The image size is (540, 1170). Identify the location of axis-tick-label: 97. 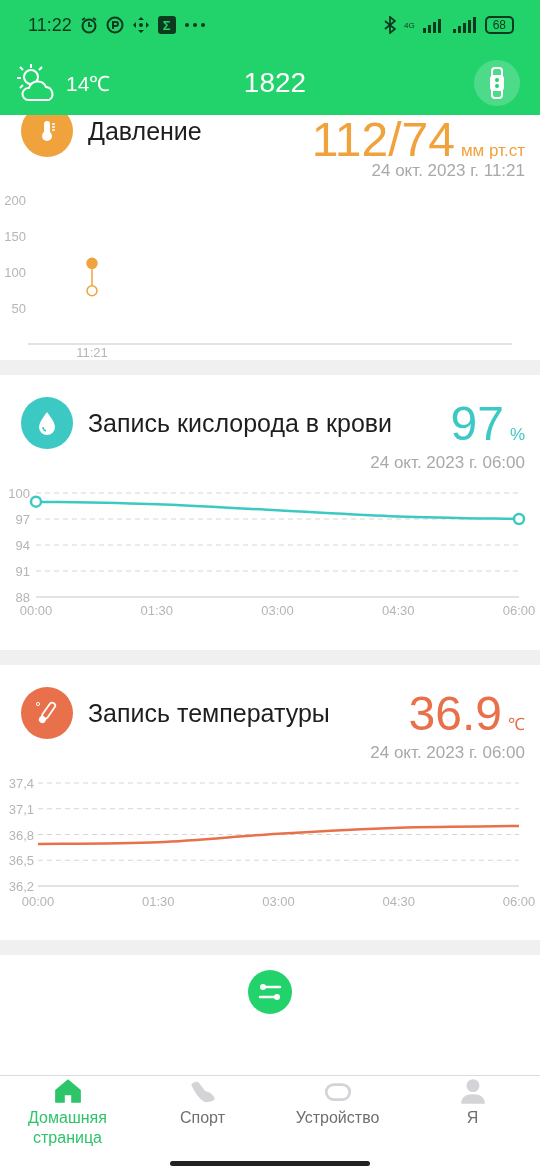
(22, 519).